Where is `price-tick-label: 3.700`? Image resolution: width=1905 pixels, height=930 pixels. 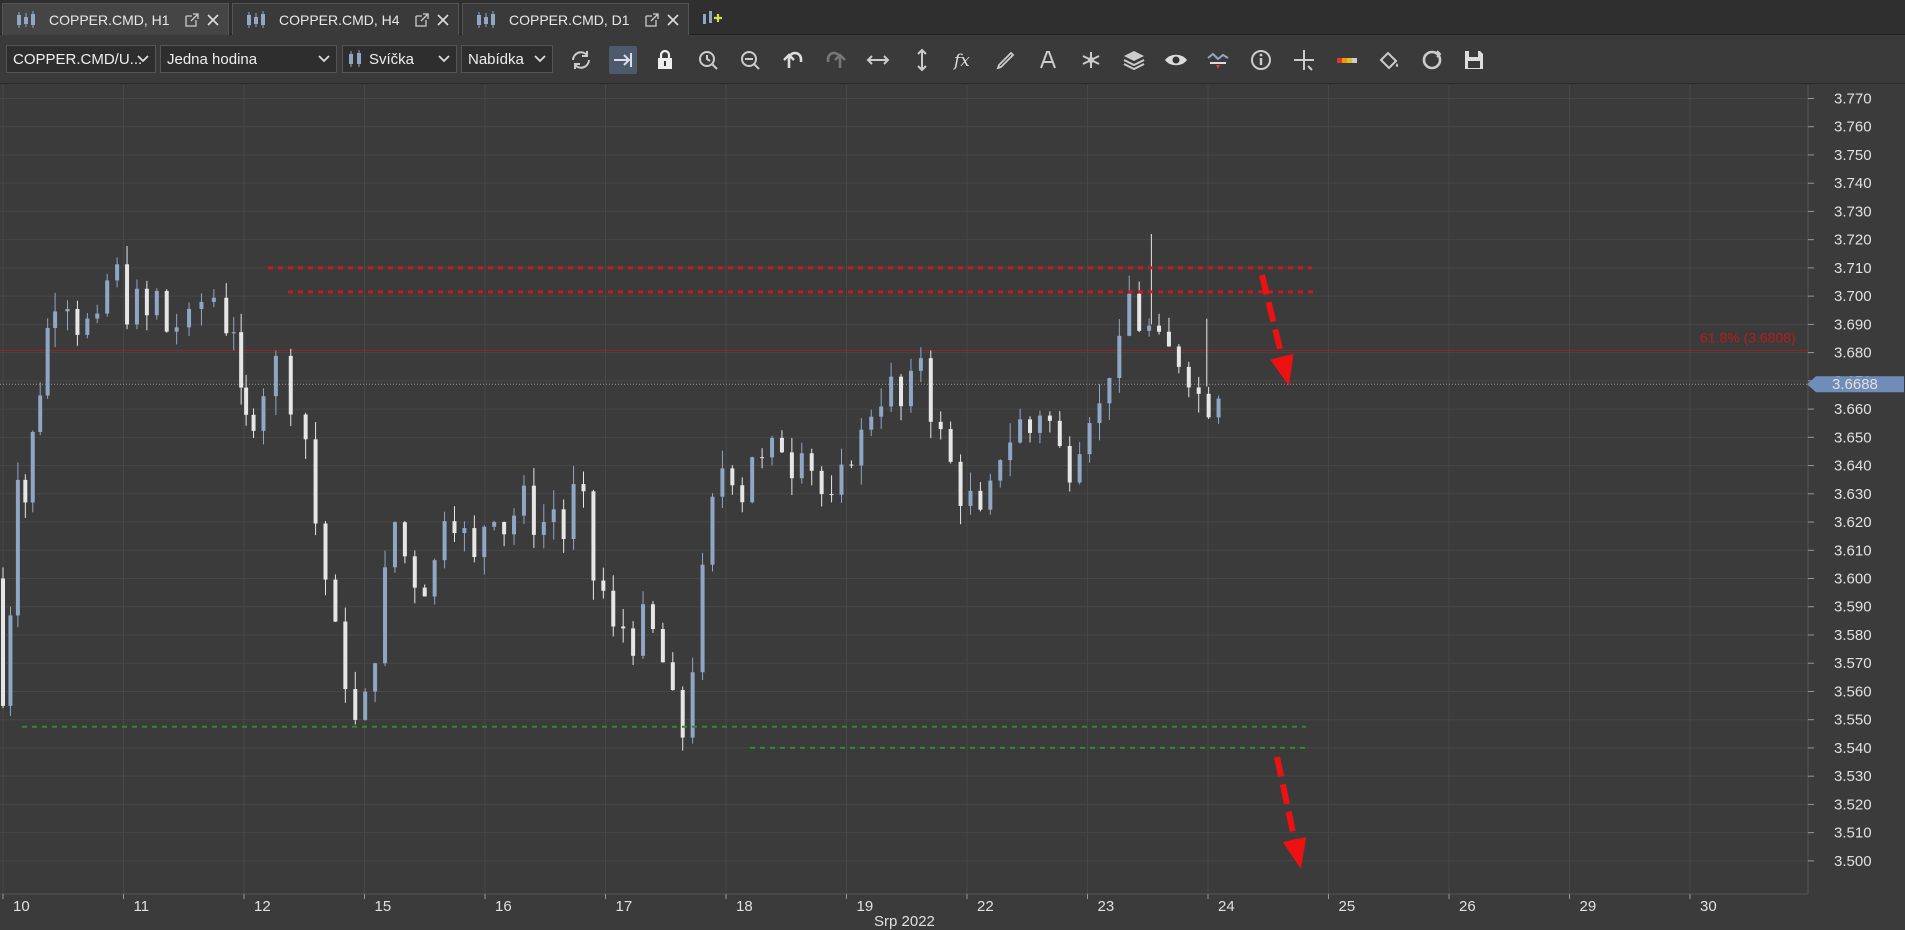 price-tick-label: 3.700 is located at coordinates (1853, 296).